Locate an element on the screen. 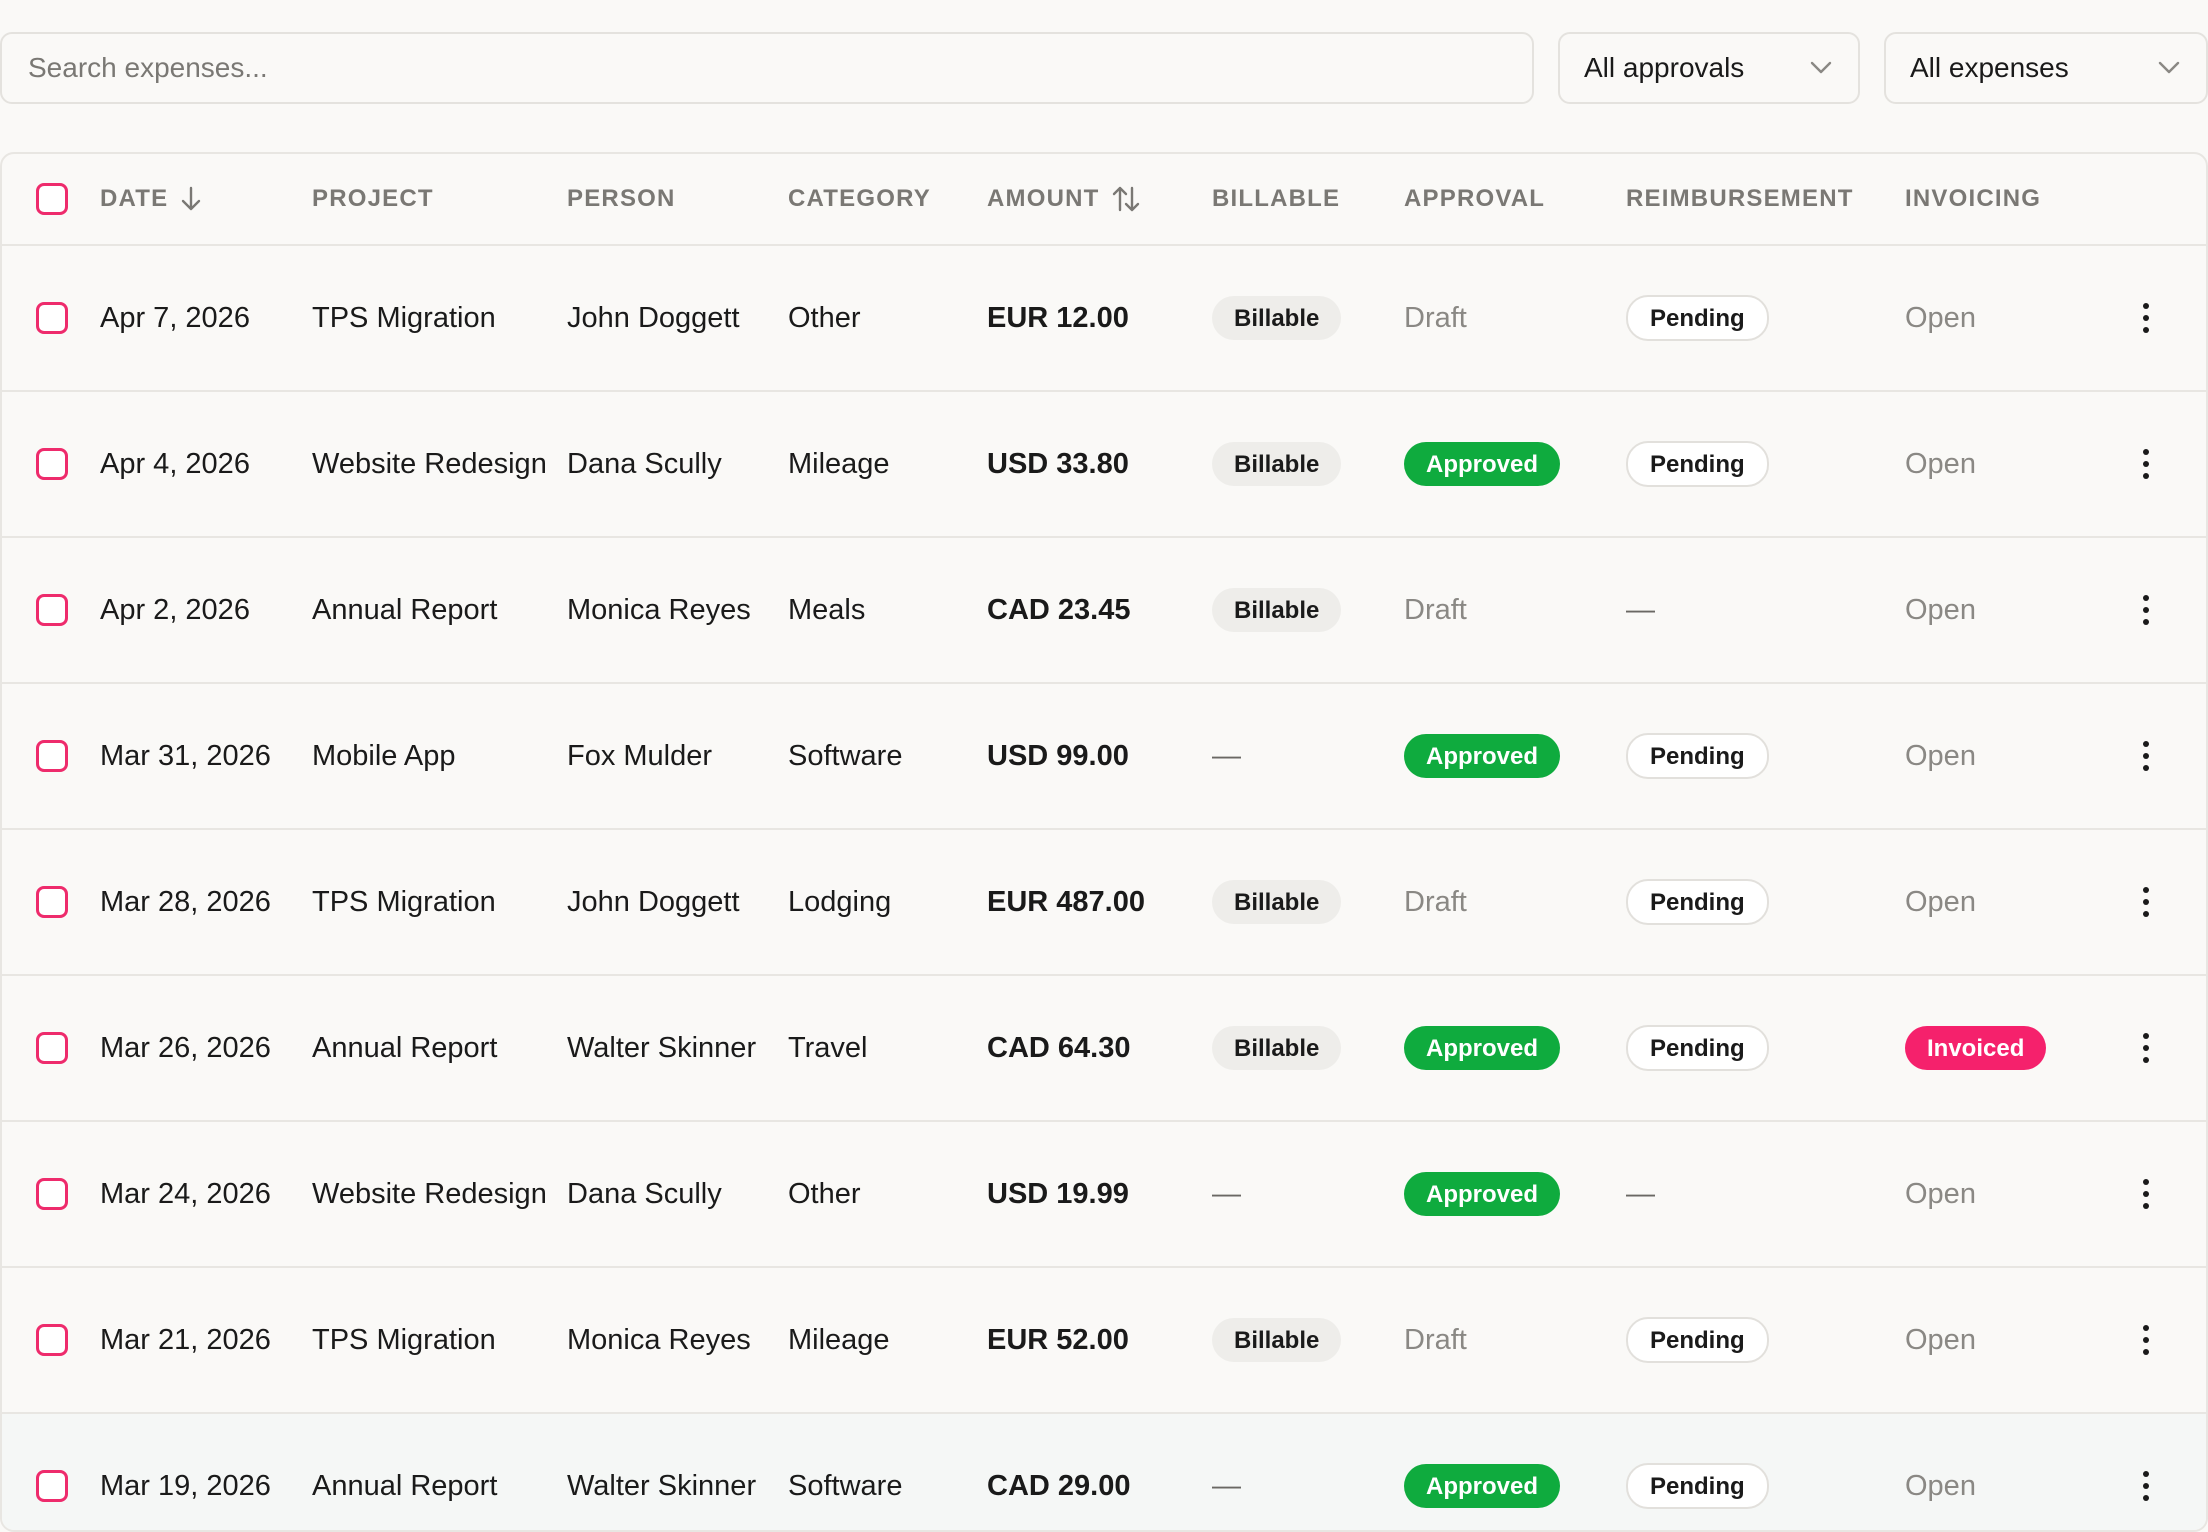  approvals-filter-select: All approvals is located at coordinates (1709, 68).